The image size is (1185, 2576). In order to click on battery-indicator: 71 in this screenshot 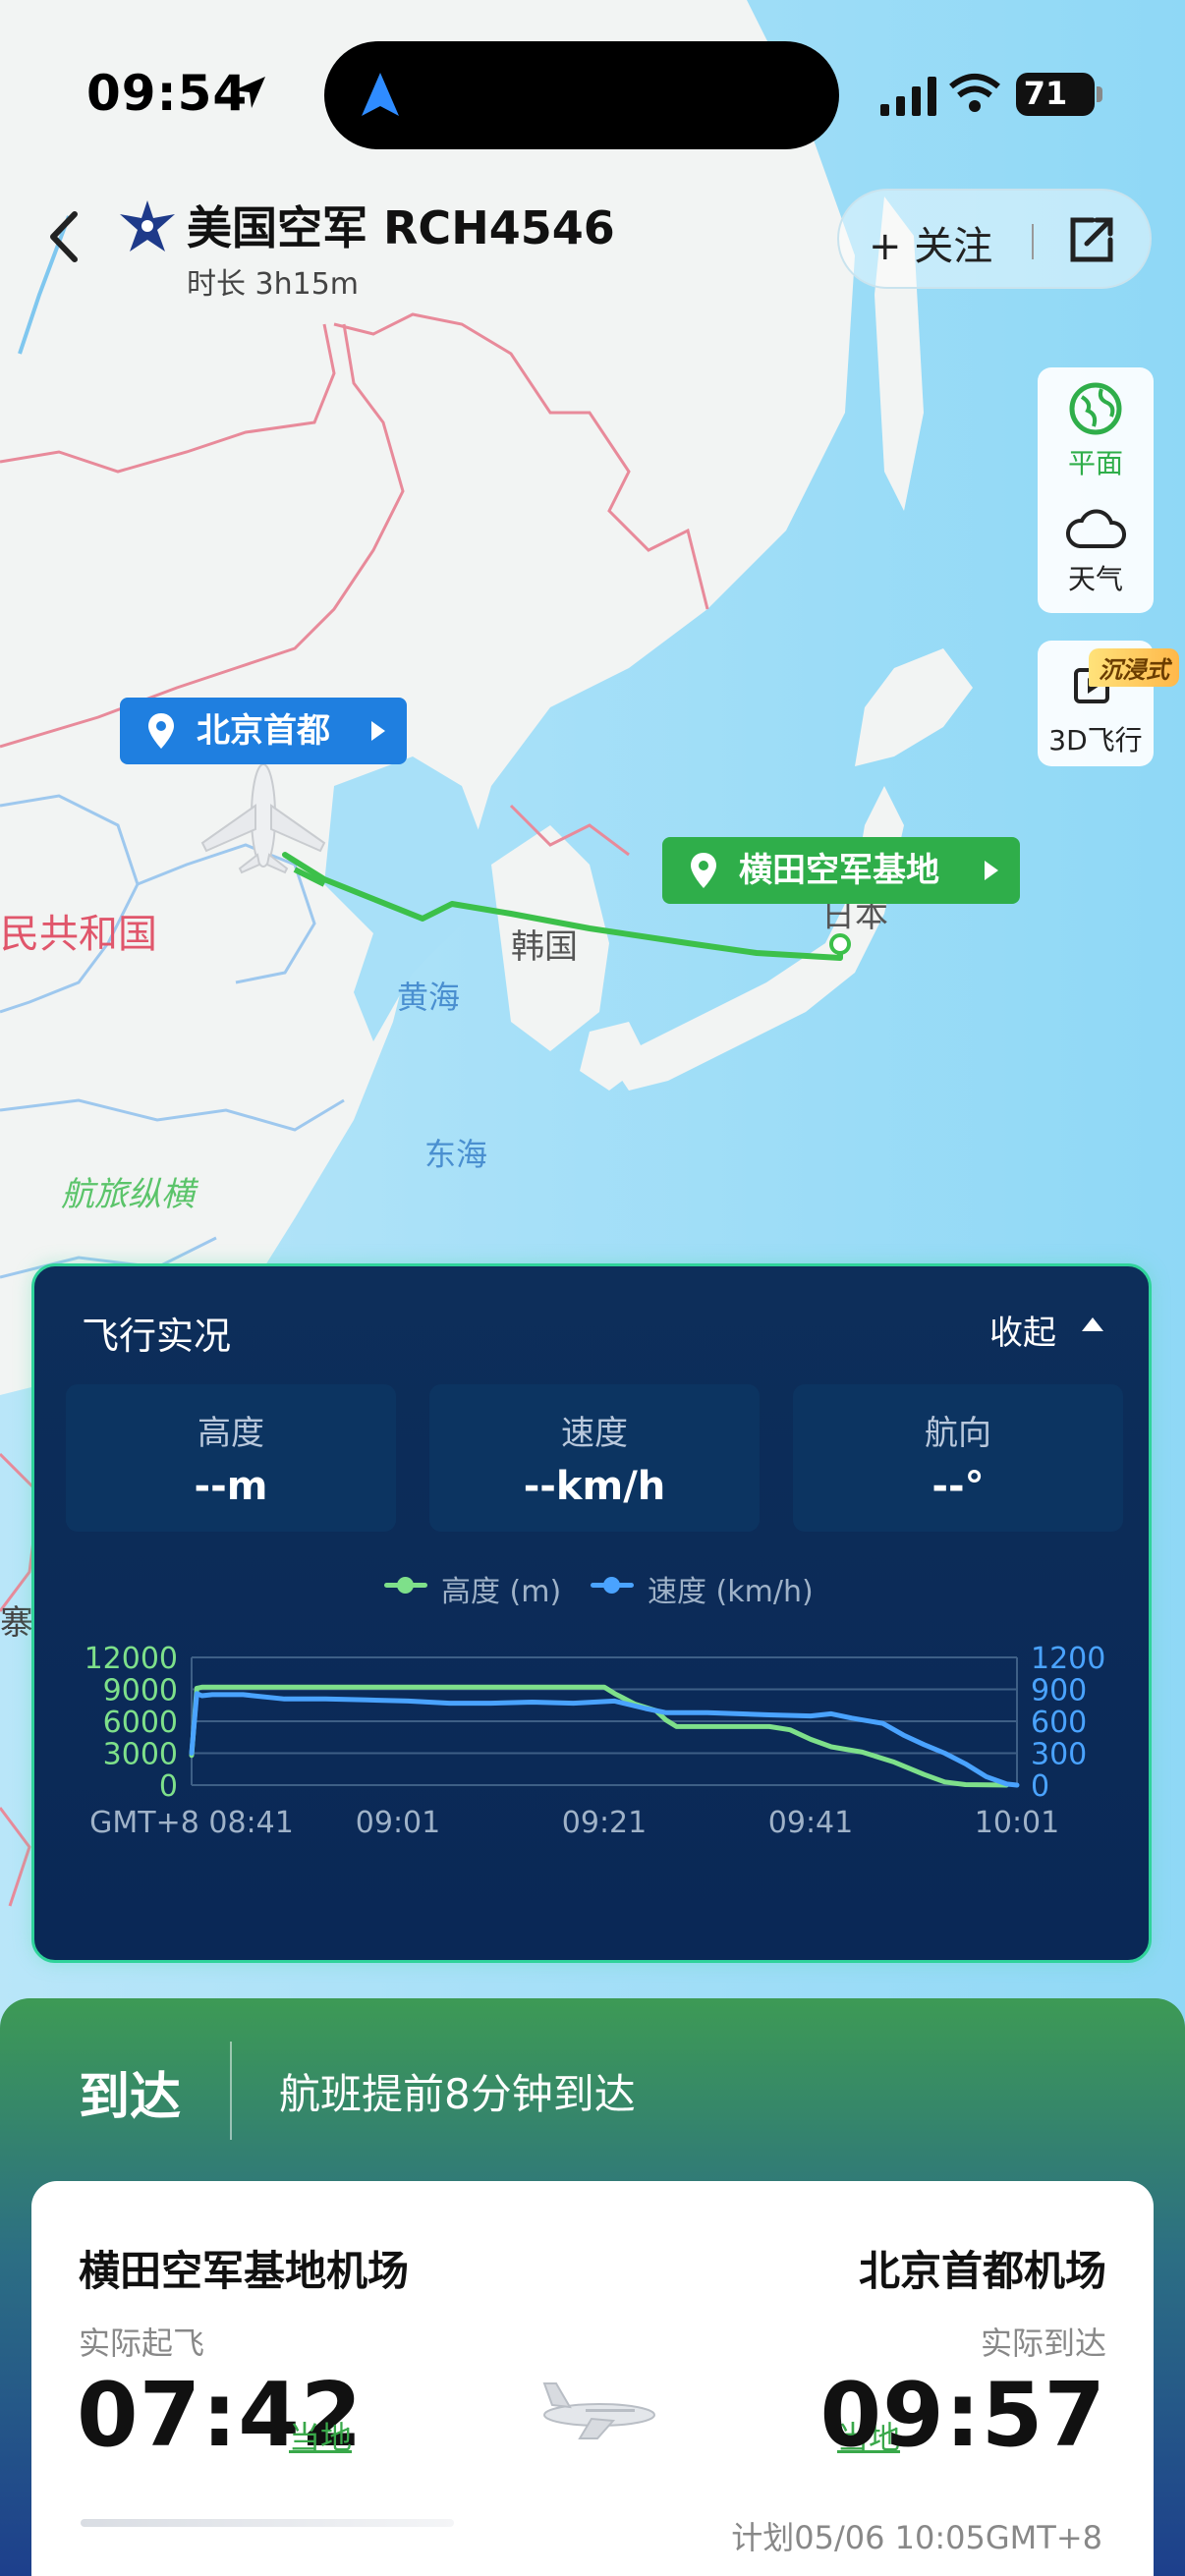, I will do `click(1059, 94)`.